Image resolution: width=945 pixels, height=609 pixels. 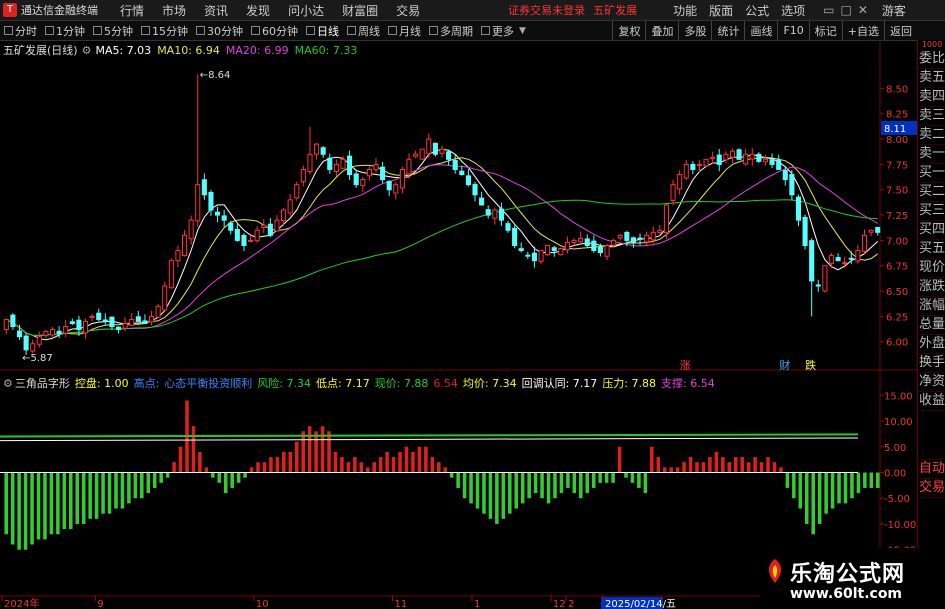 What do you see at coordinates (216, 10) in the screenshot?
I see `menu-zixun: 资讯` at bounding box center [216, 10].